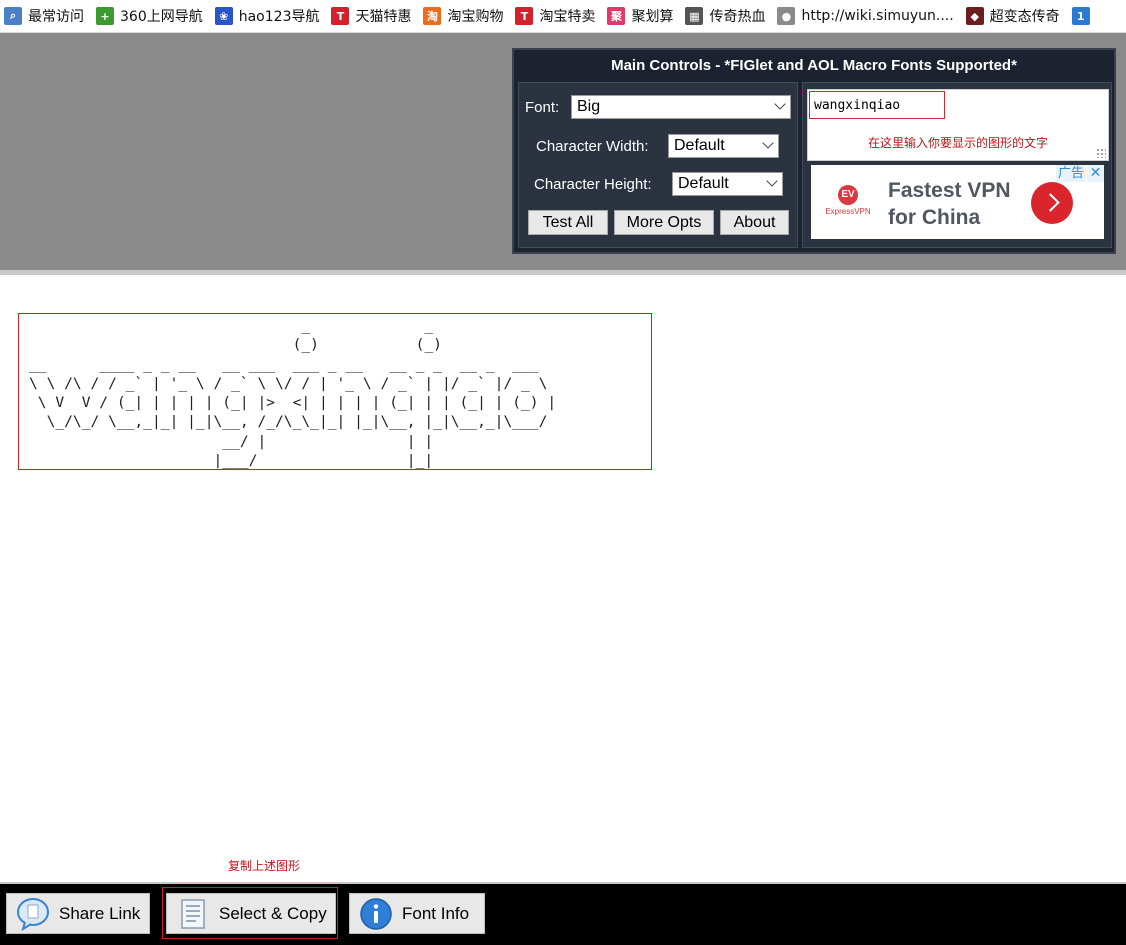 This screenshot has width=1126, height=945. What do you see at coordinates (161, 17) in the screenshot?
I see `bookmark-label: 360上网导航` at bounding box center [161, 17].